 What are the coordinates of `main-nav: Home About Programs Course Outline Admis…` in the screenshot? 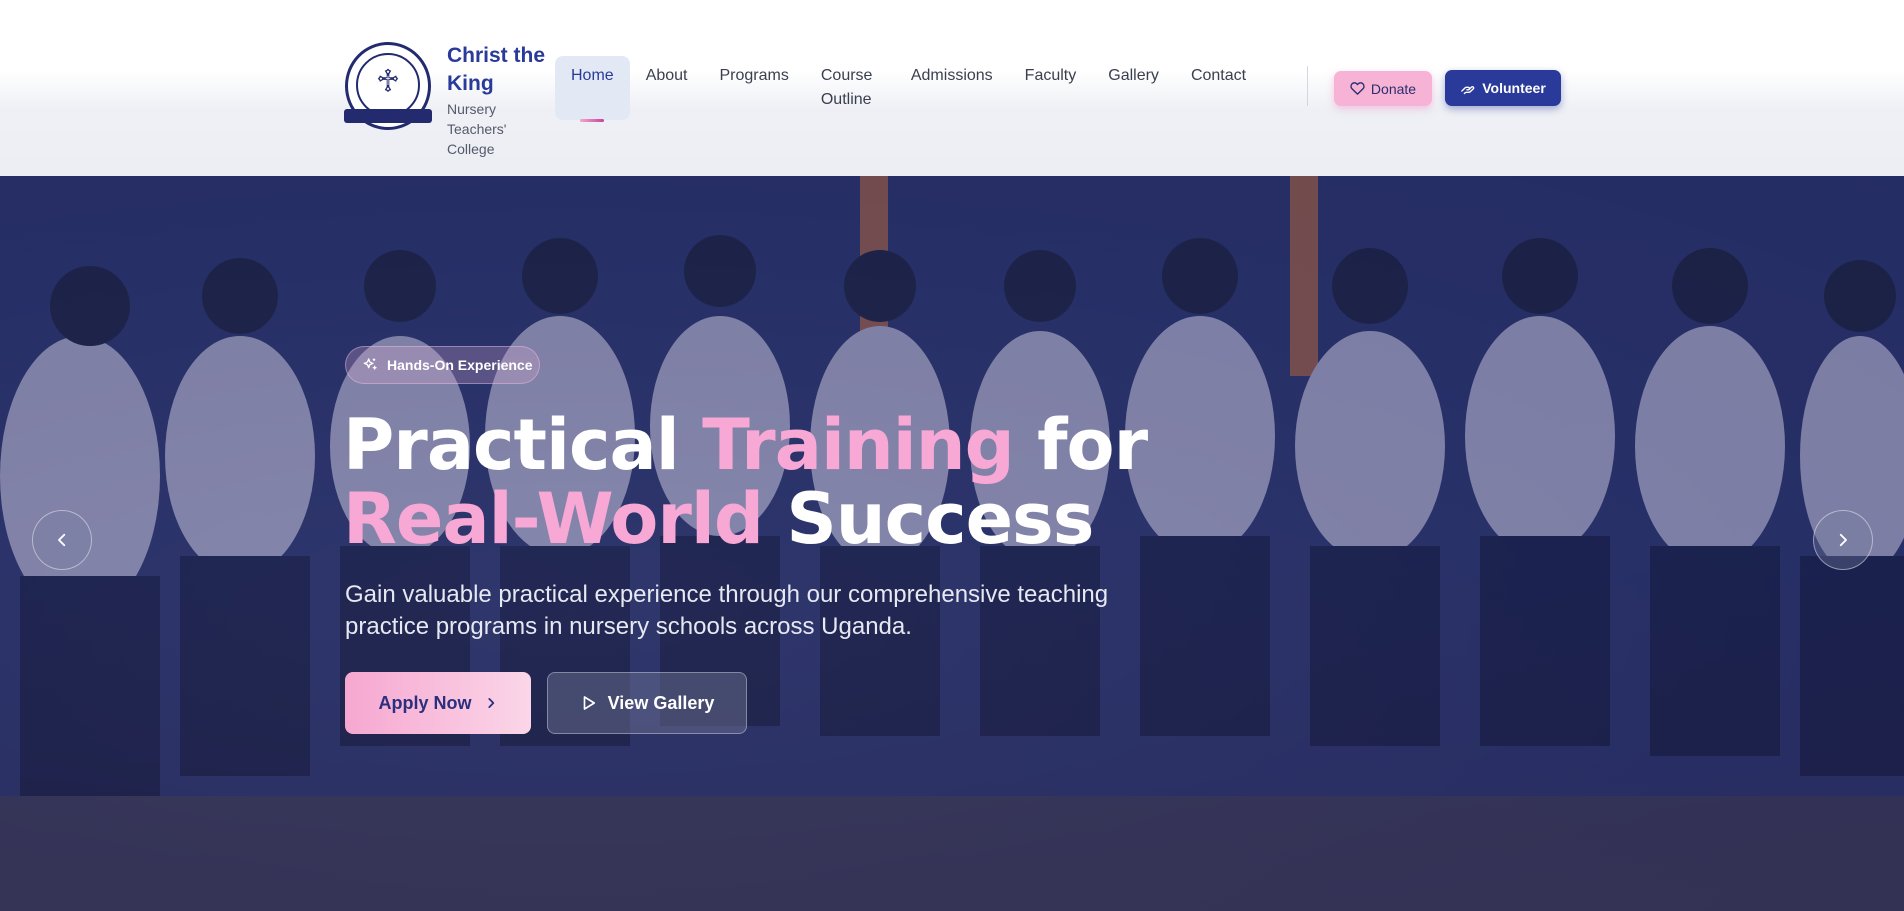 It's located at (908, 89).